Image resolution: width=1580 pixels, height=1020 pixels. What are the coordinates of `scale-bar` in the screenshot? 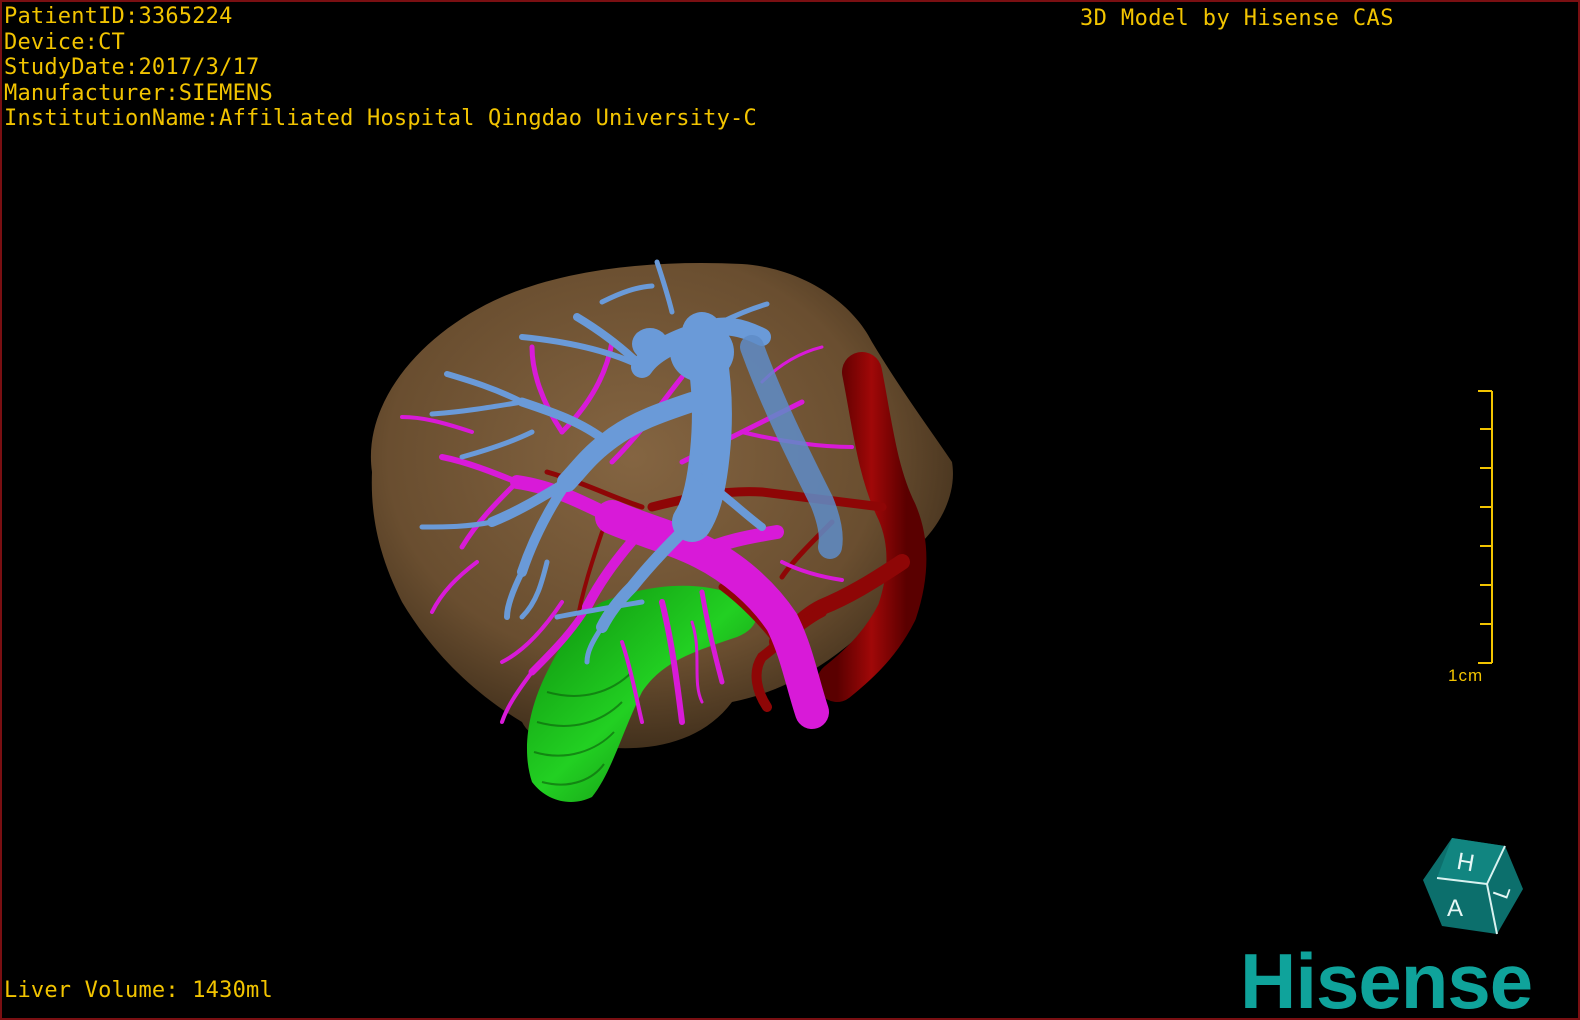 It's located at (1485, 527).